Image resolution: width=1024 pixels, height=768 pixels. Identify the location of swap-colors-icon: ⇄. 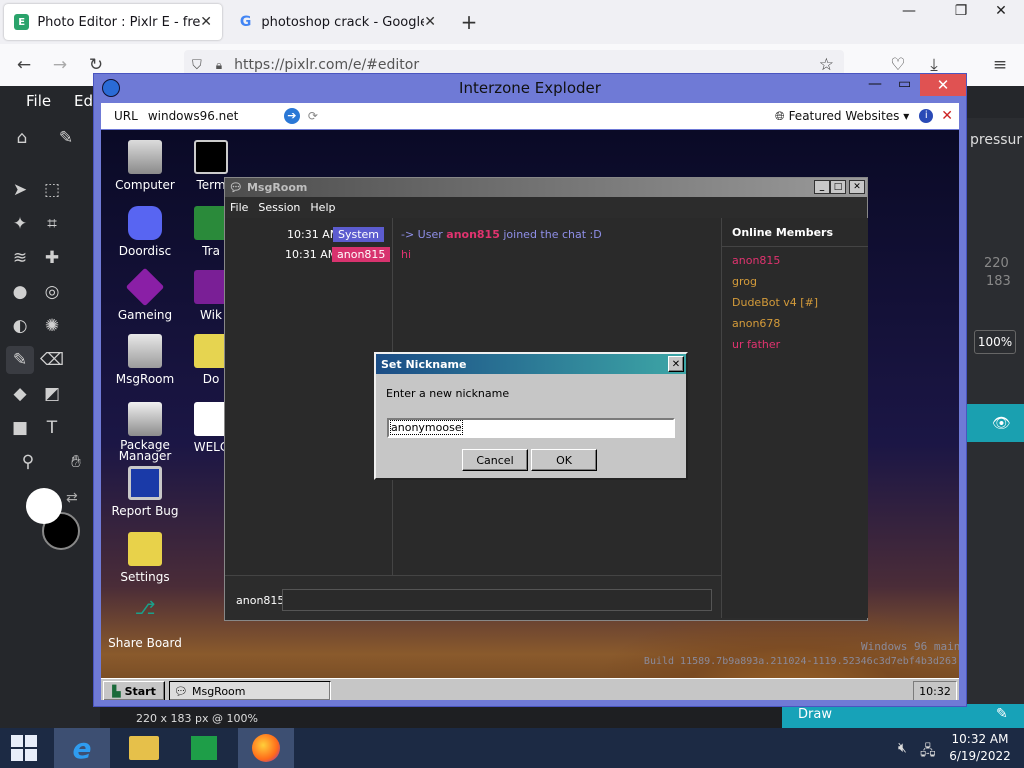
(72, 498).